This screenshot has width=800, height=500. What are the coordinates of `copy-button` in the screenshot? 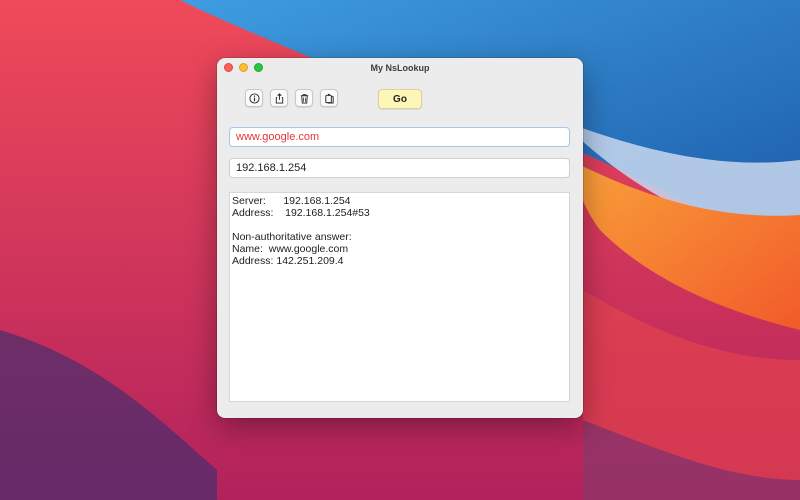 It's located at (329, 98).